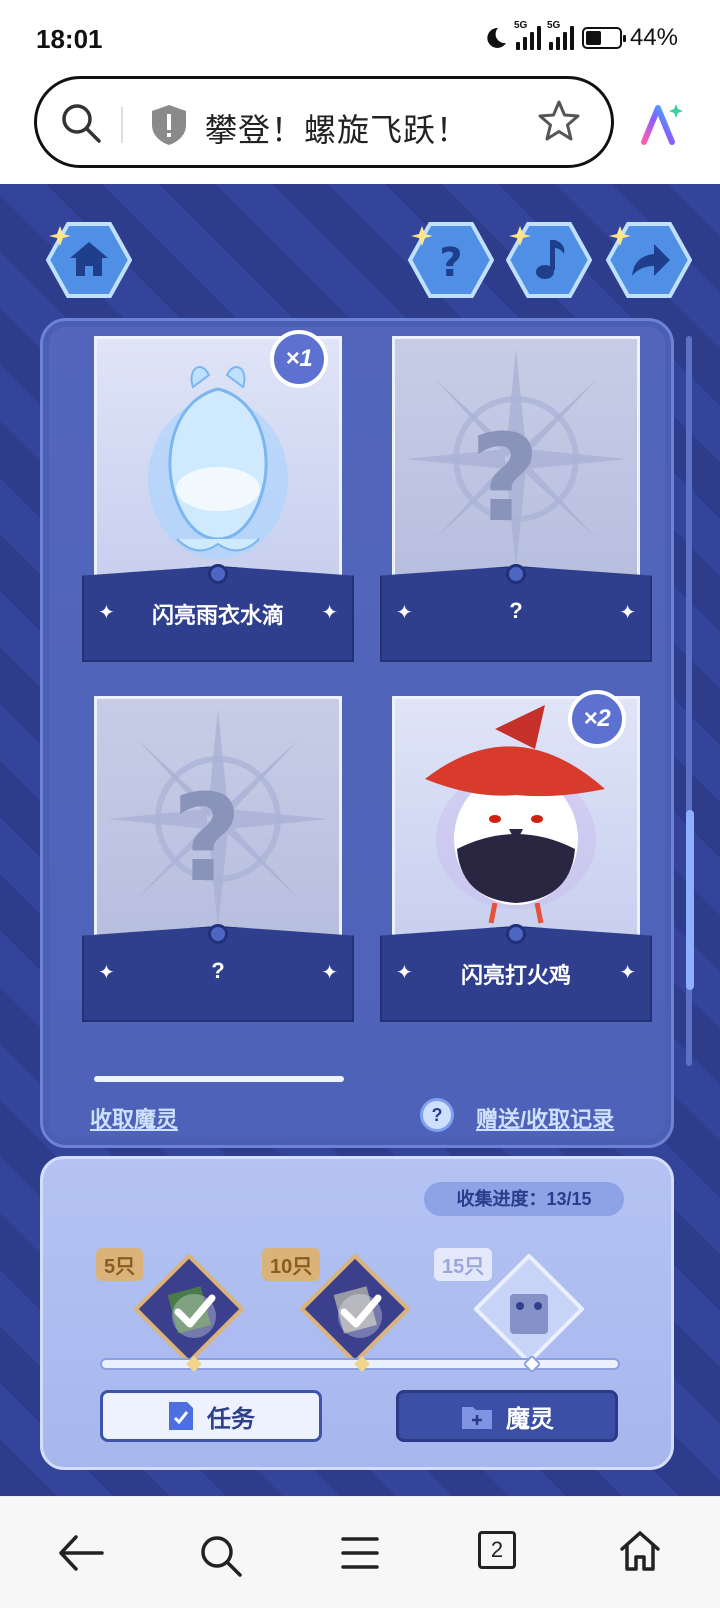 The width and height of the screenshot is (720, 1608). Describe the element at coordinates (649, 260) in the screenshot. I see `share-button` at that location.